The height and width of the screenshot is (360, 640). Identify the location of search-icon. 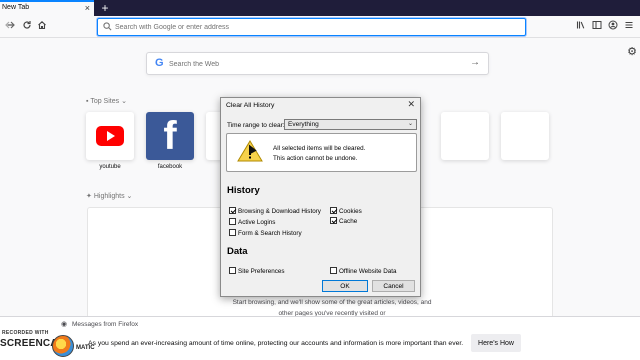
(107, 27).